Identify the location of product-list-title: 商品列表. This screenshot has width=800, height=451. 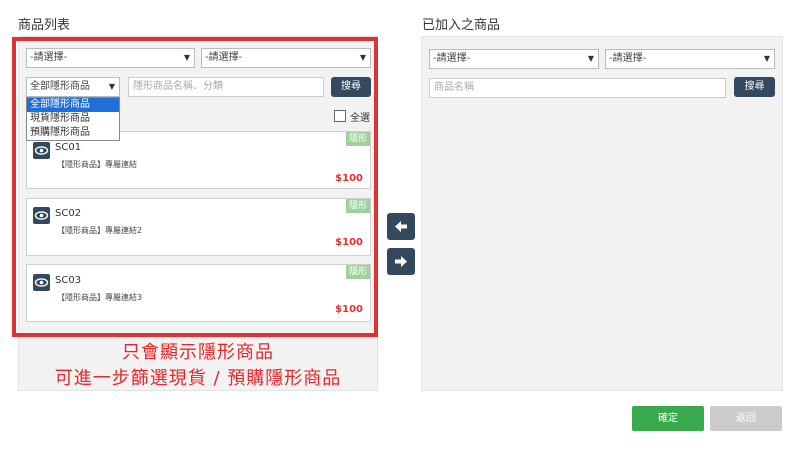
(44, 25).